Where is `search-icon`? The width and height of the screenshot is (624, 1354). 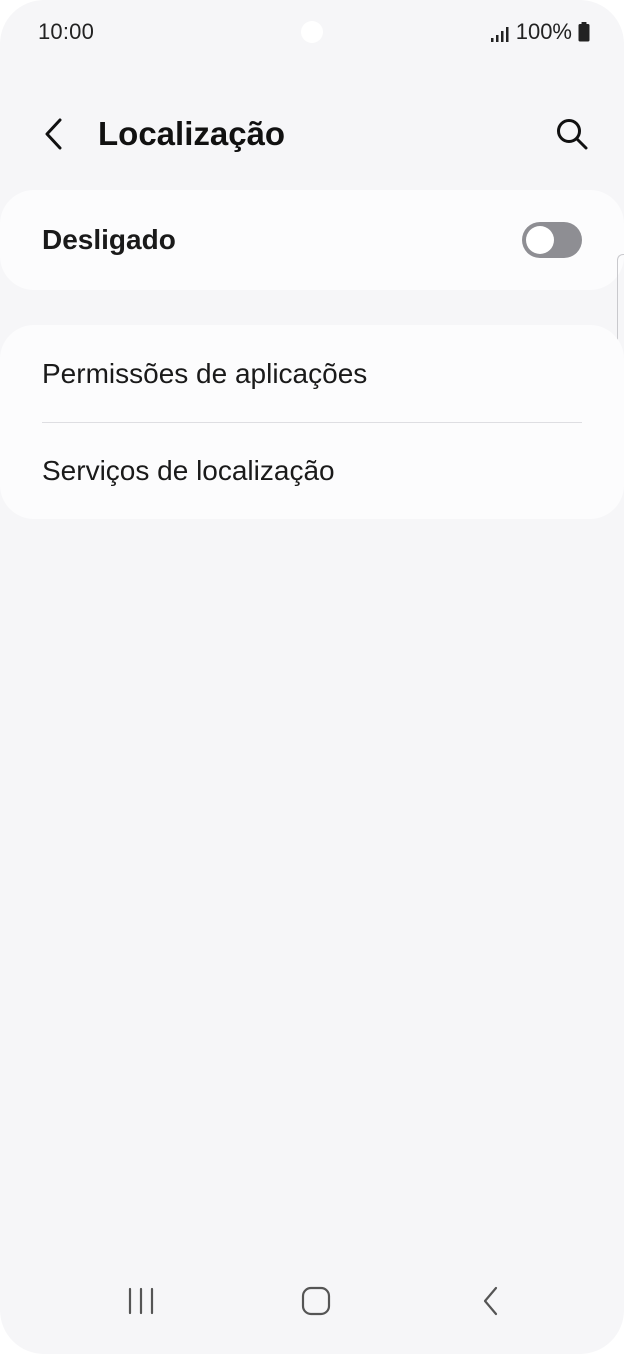
search-icon is located at coordinates (572, 134).